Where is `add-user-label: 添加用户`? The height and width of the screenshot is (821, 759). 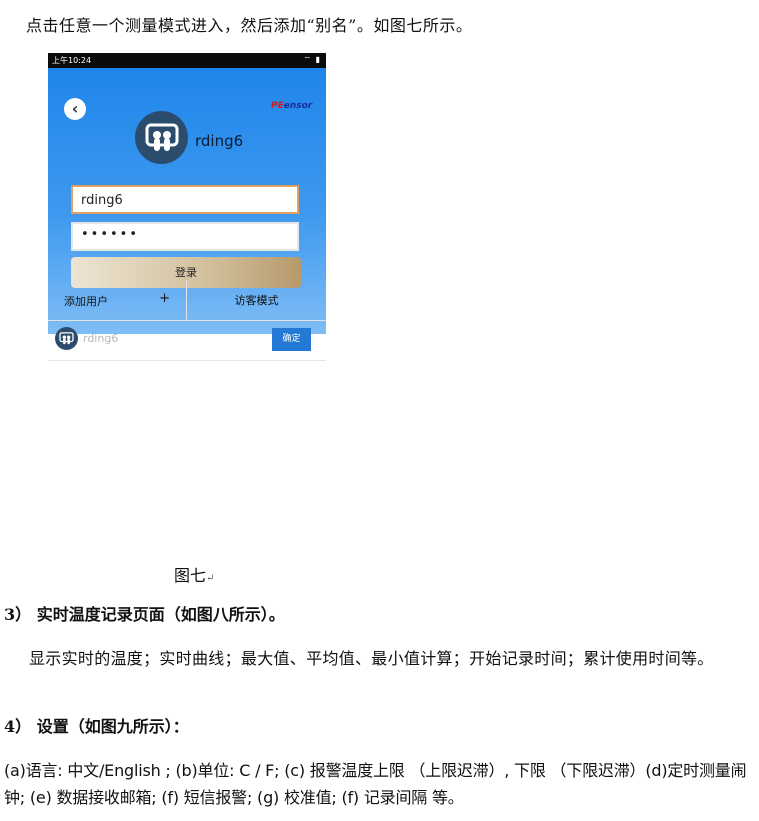
add-user-label: 添加用户 is located at coordinates (86, 301).